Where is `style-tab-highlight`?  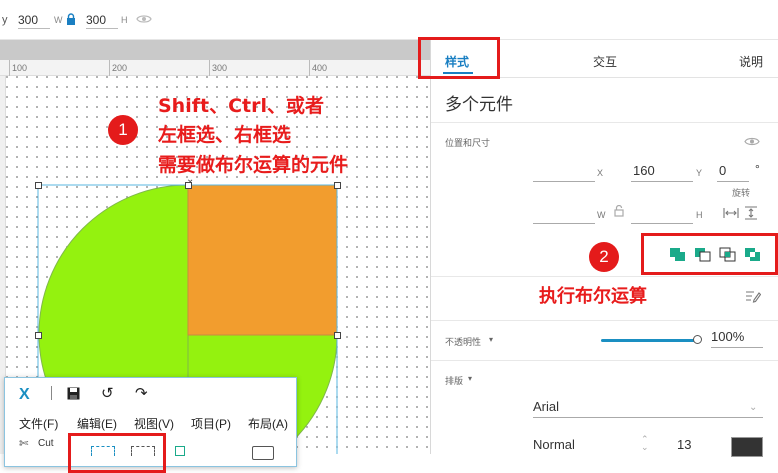
style-tab-highlight is located at coordinates (459, 58).